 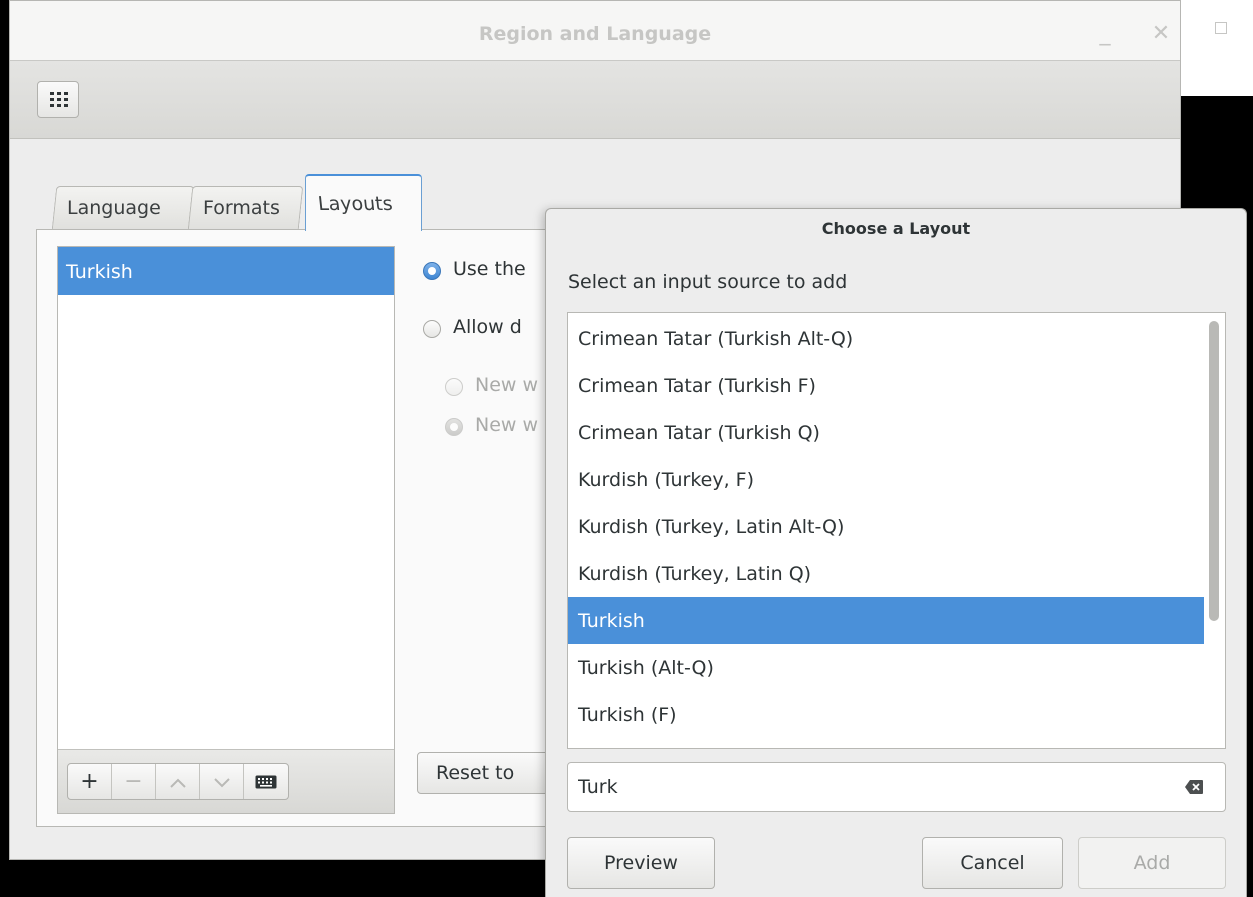 What do you see at coordinates (1161, 34) in the screenshot?
I see `close-button: ✕` at bounding box center [1161, 34].